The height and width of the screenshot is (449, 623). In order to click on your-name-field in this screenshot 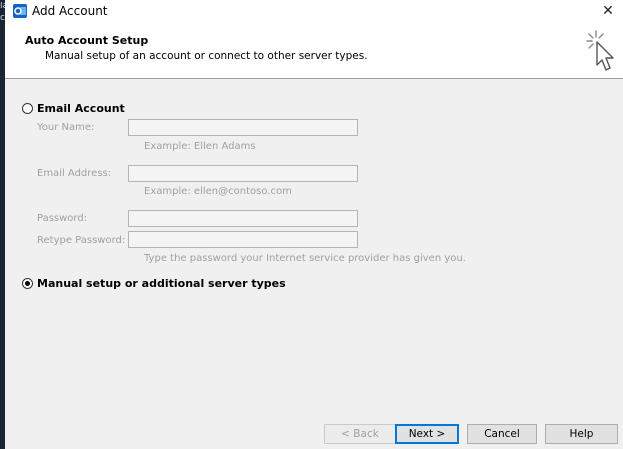, I will do `click(243, 127)`.